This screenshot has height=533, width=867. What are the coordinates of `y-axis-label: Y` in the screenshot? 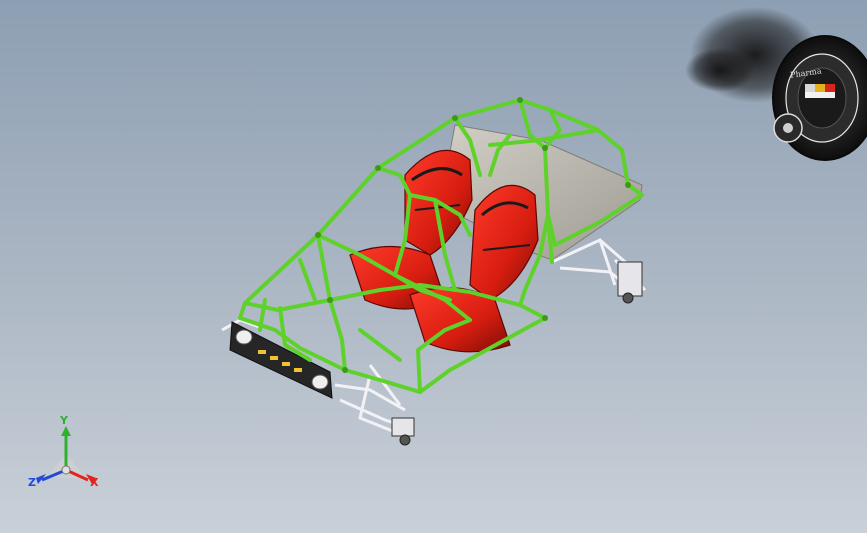 It's located at (64, 420).